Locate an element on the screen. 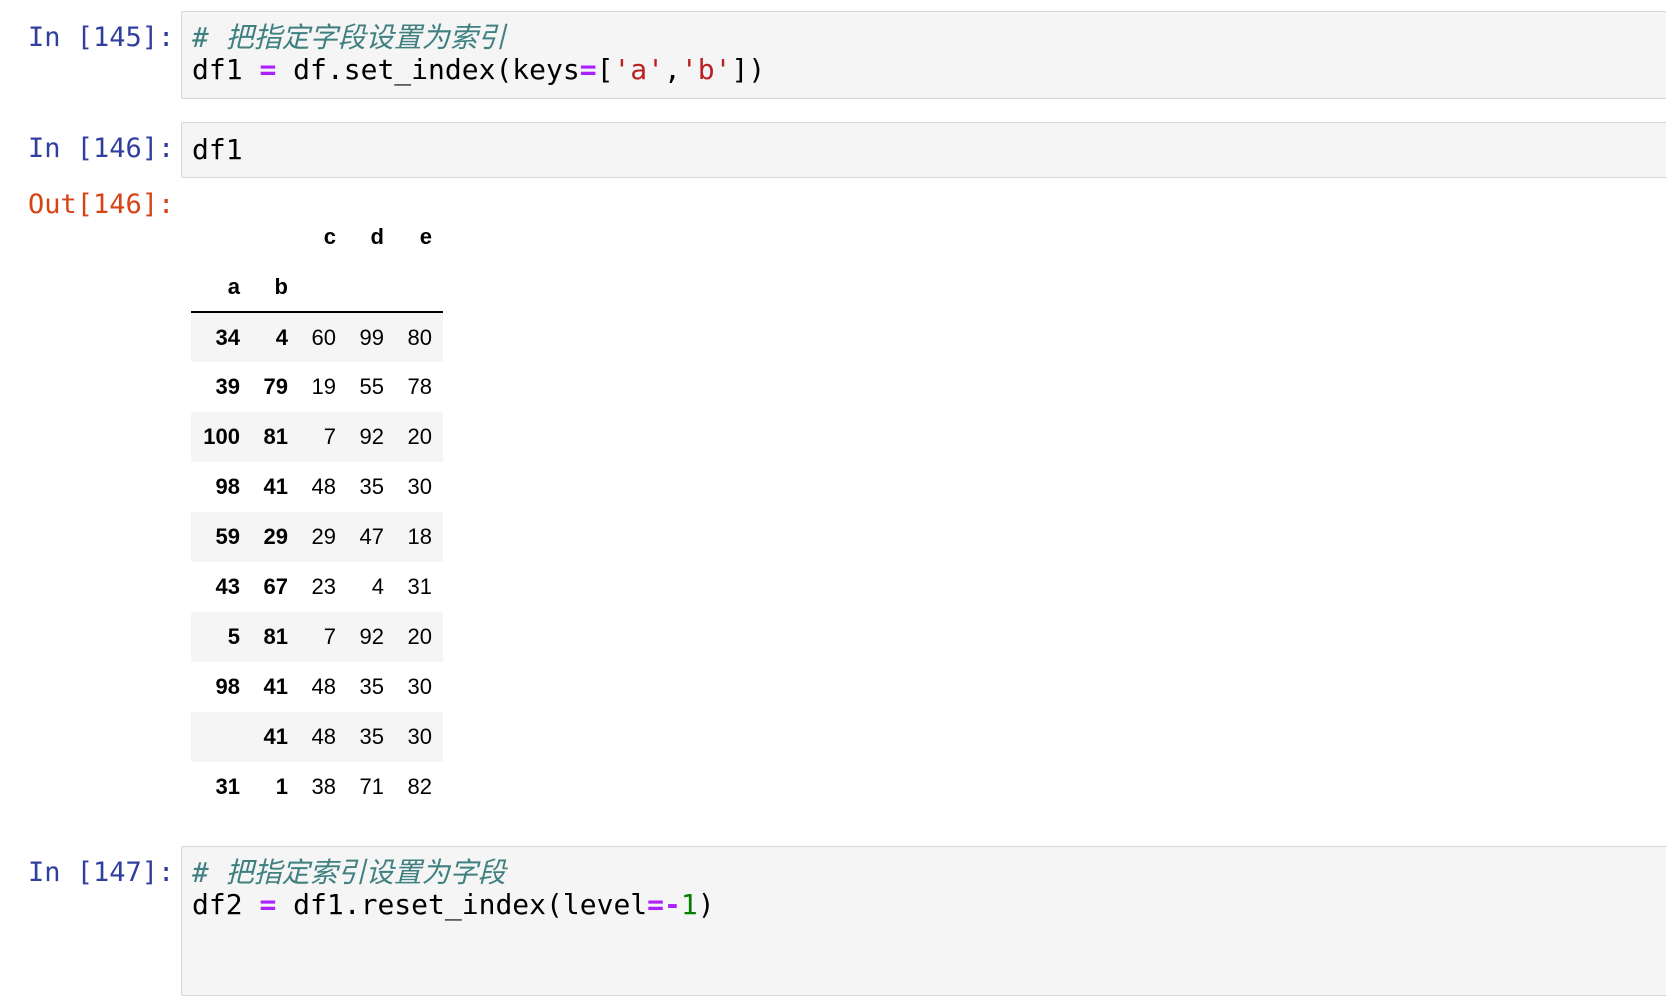  value-cell: 29 is located at coordinates (323, 537).